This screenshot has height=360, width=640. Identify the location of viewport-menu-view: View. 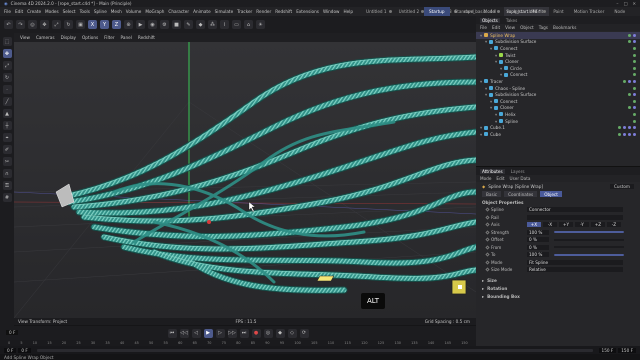
(25, 37).